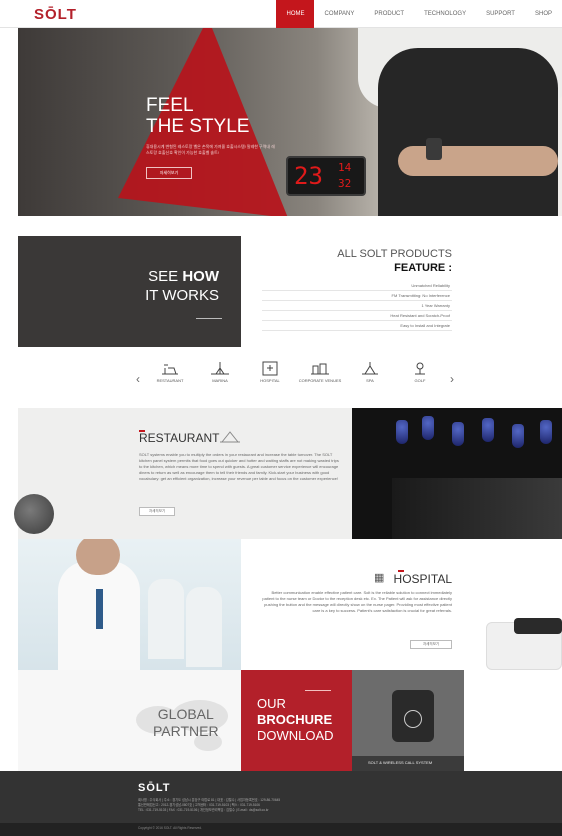  Describe the element at coordinates (318, 690) in the screenshot. I see `brochure-arrow-line` at that location.